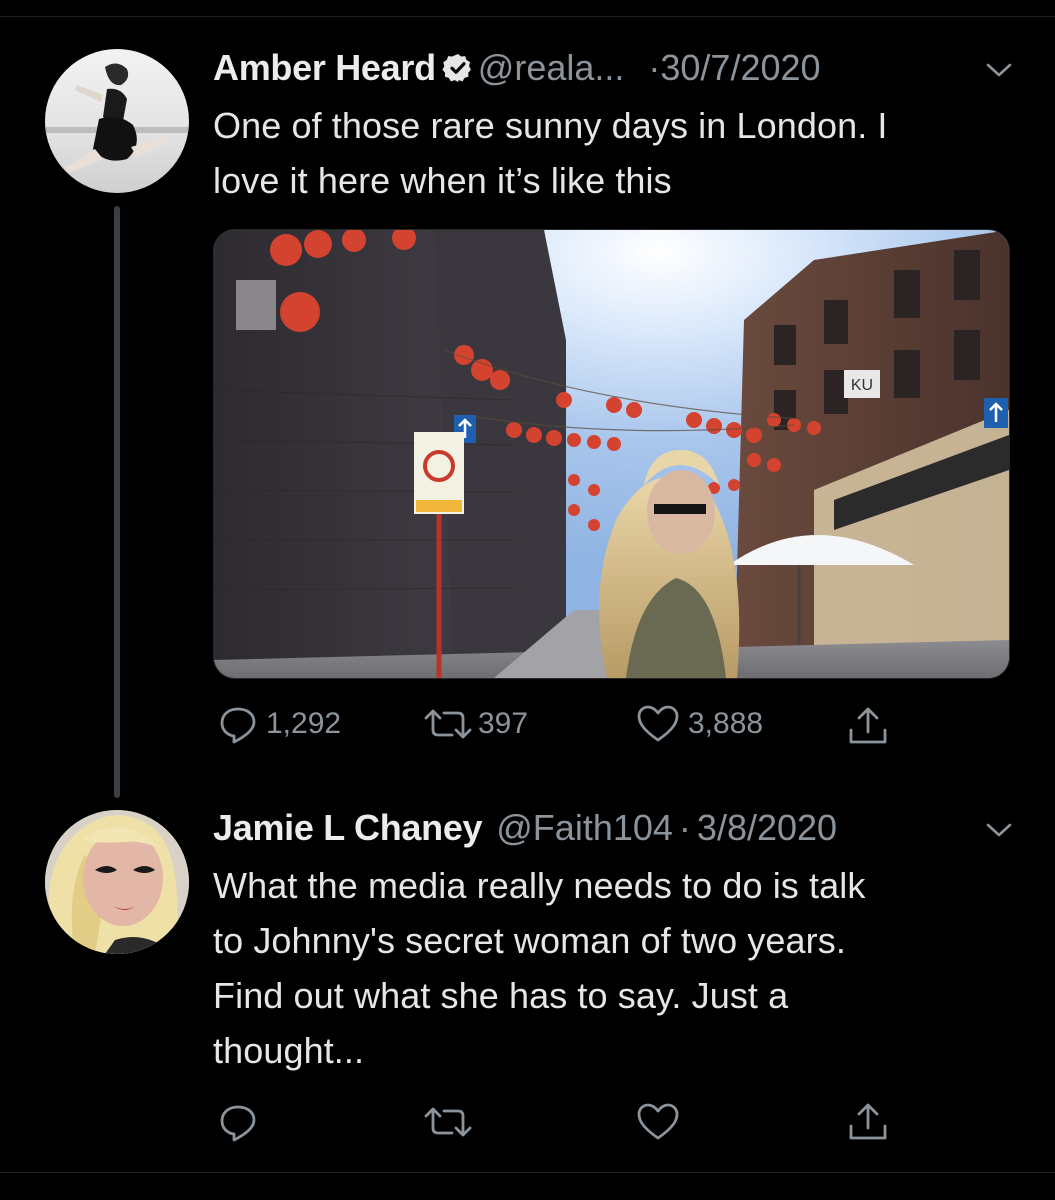 The width and height of the screenshot is (1055, 1200). Describe the element at coordinates (503, 723) in the screenshot. I see `retweet-count: 397` at that location.